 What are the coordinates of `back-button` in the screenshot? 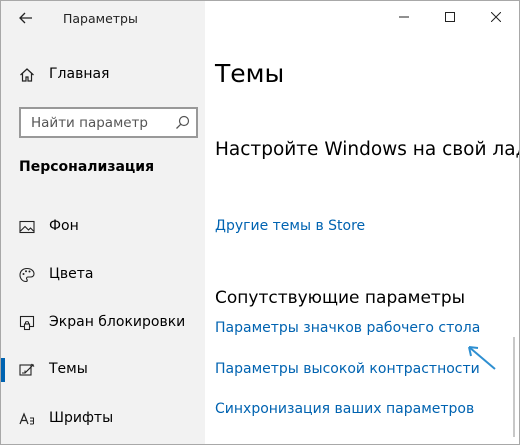 It's located at (26, 18).